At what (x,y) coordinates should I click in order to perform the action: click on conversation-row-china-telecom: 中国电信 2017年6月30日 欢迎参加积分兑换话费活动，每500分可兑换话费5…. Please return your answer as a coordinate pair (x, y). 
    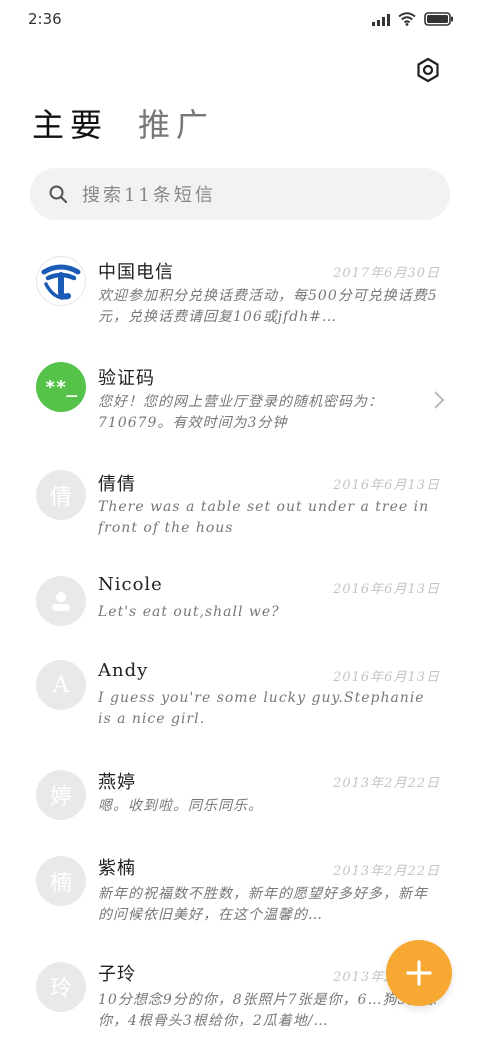
    Looking at the image, I should click on (240, 295).